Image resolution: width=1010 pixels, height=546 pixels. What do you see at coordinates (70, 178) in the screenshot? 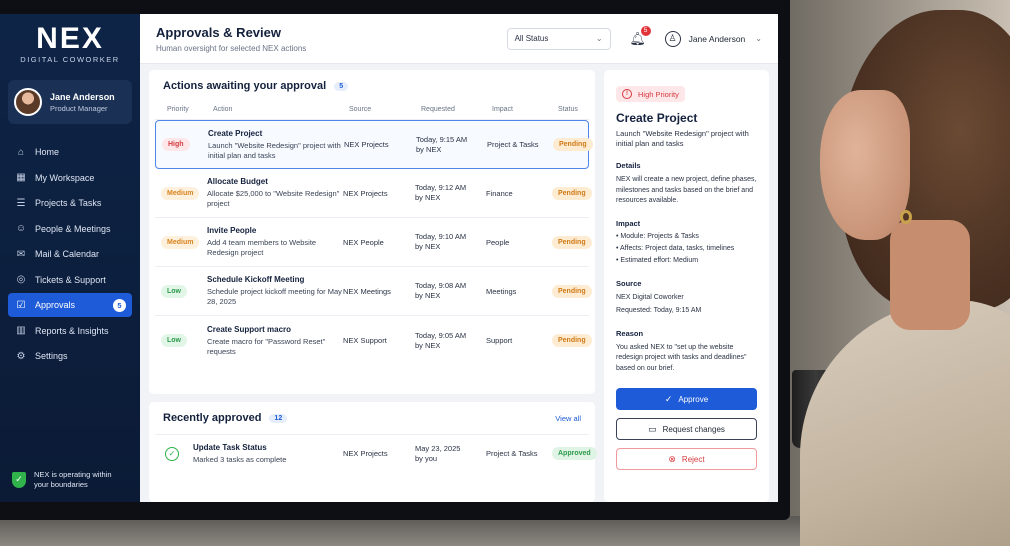
I see `sidebar-item-workspace: ▦ My Workspace` at bounding box center [70, 178].